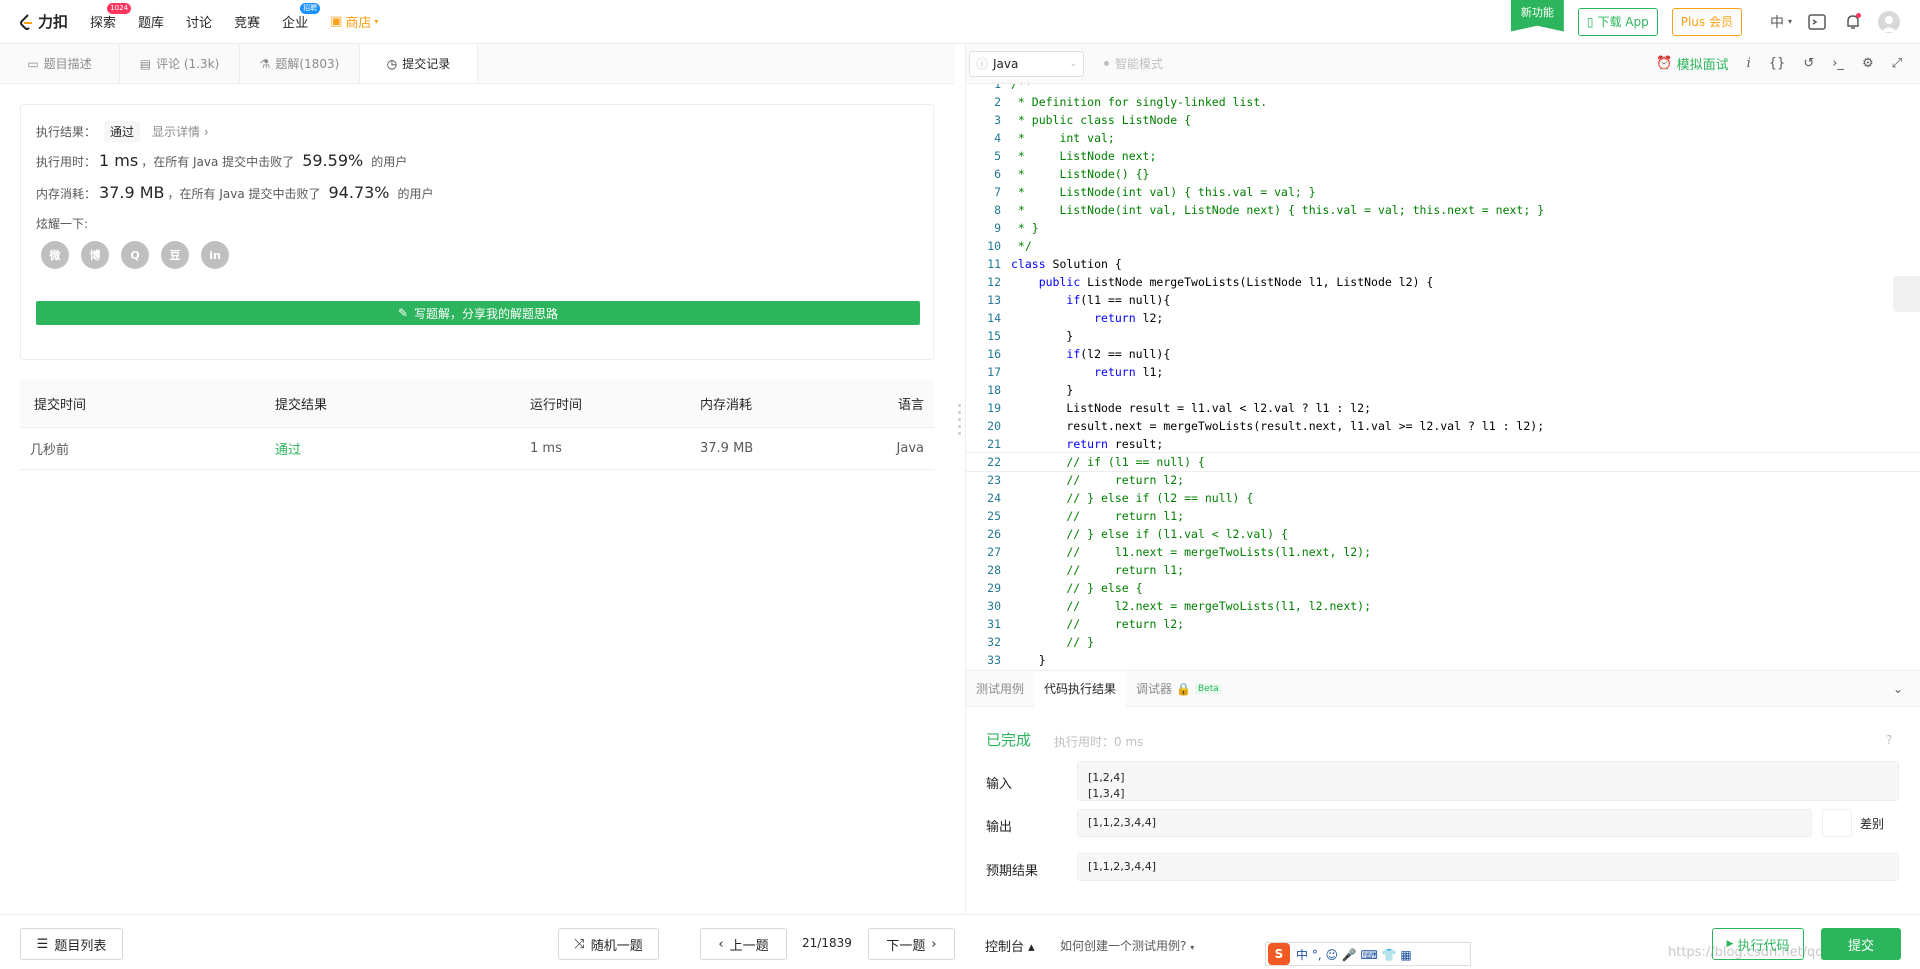  I want to click on input-box: [1,2,4] [1,3,4], so click(1488, 781).